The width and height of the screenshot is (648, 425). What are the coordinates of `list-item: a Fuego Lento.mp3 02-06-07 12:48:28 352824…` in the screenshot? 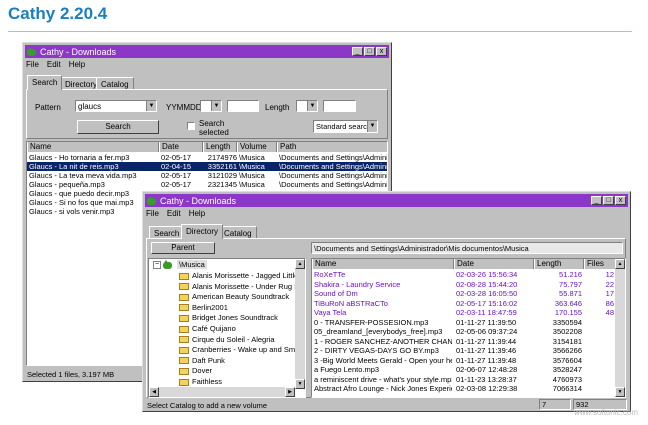 It's located at (464, 369).